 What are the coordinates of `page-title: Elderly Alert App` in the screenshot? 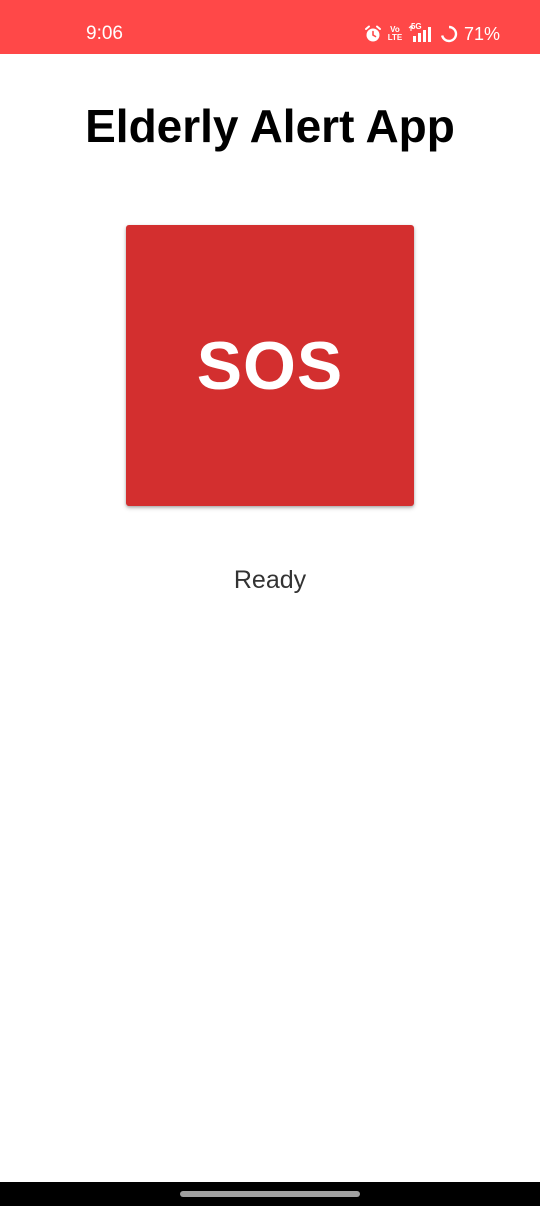 It's located at (270, 126).